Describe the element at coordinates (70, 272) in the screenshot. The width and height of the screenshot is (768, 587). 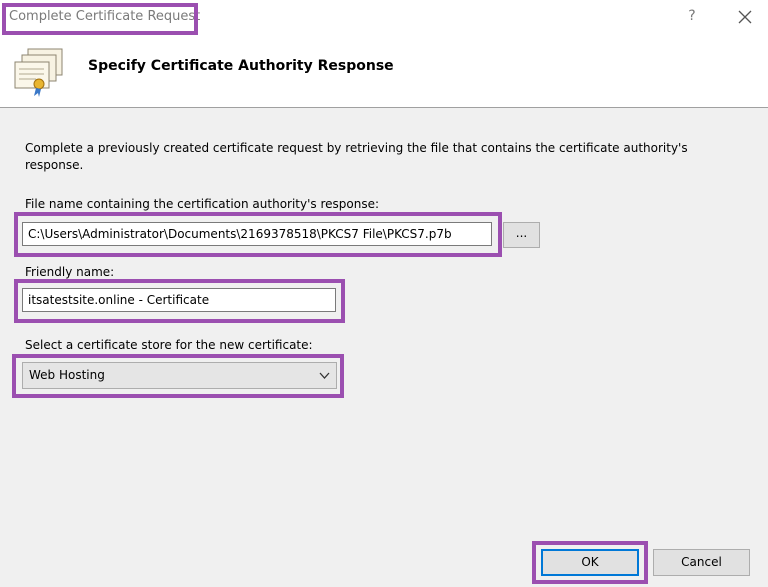
I see `friendly-name-label: Friendly name:` at that location.